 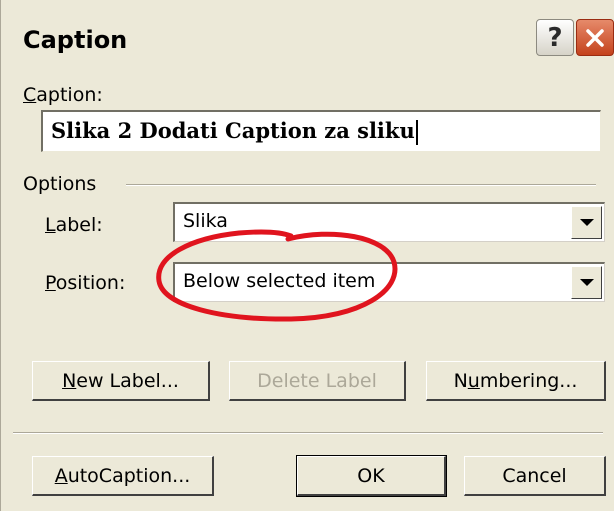 What do you see at coordinates (205, 221) in the screenshot?
I see `label-select-value: Slika` at bounding box center [205, 221].